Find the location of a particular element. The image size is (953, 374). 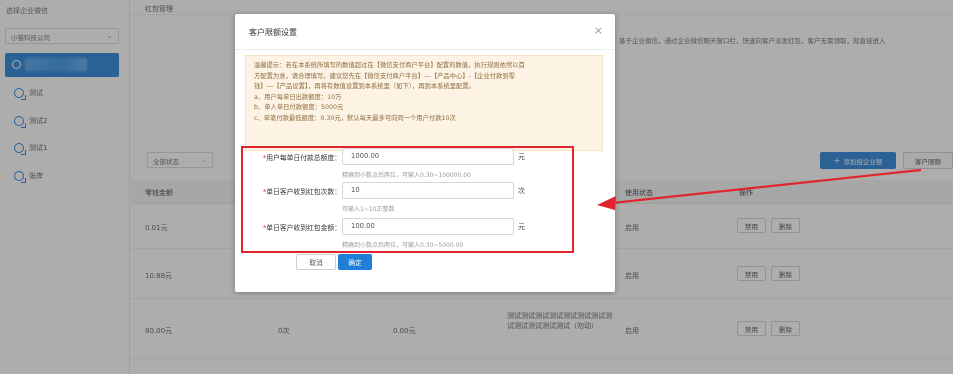

tip-line: b、单人单日付款额度：5000元 is located at coordinates (299, 108).